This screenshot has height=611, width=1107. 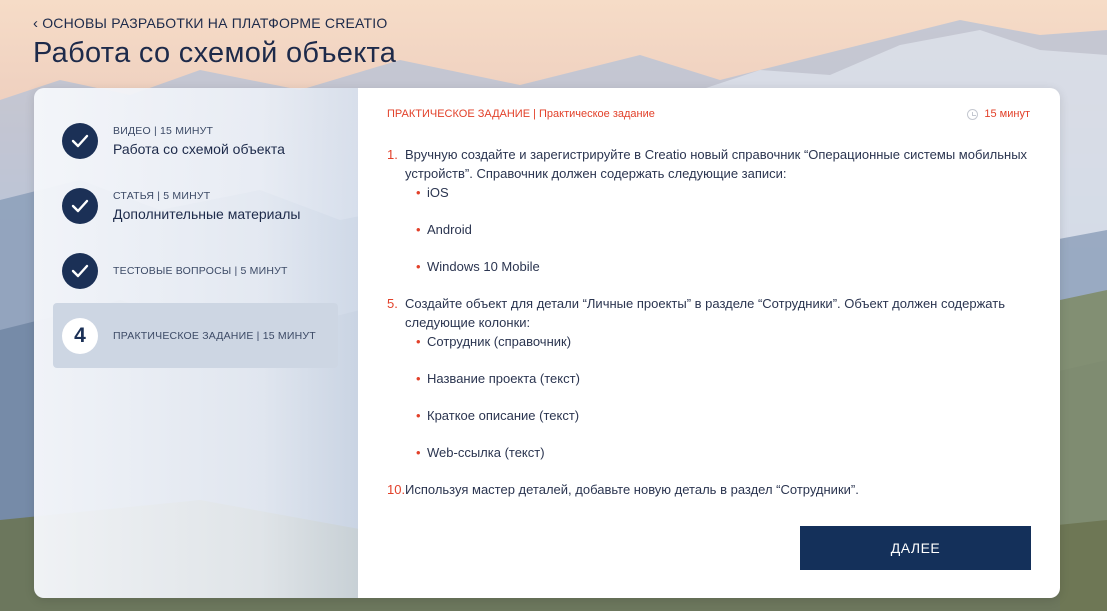 What do you see at coordinates (215, 53) in the screenshot?
I see `page-title: Работа со схемой объекта` at bounding box center [215, 53].